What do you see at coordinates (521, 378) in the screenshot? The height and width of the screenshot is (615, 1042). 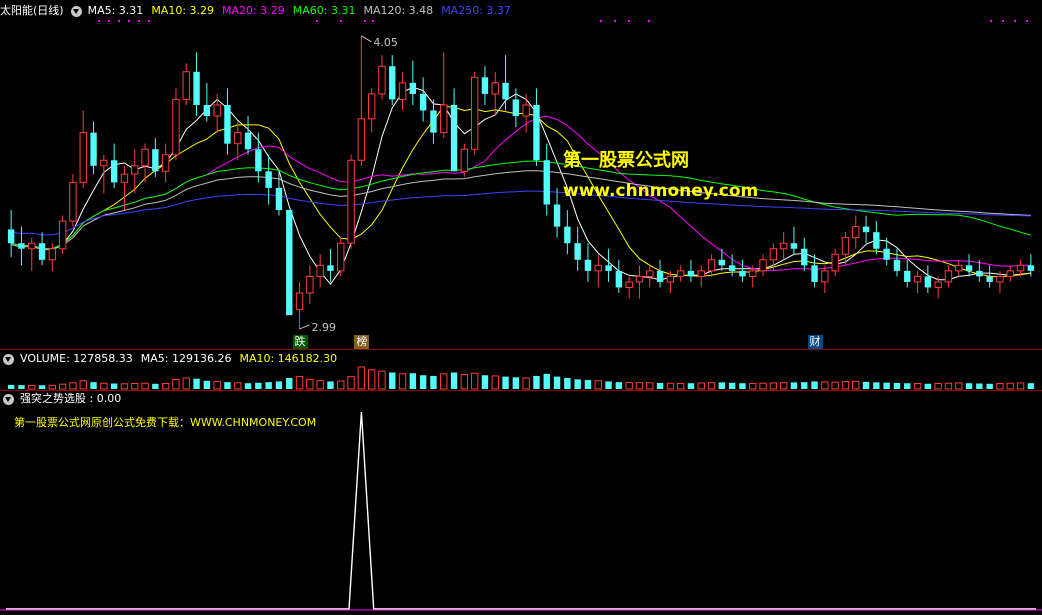 I see `volume-bars` at bounding box center [521, 378].